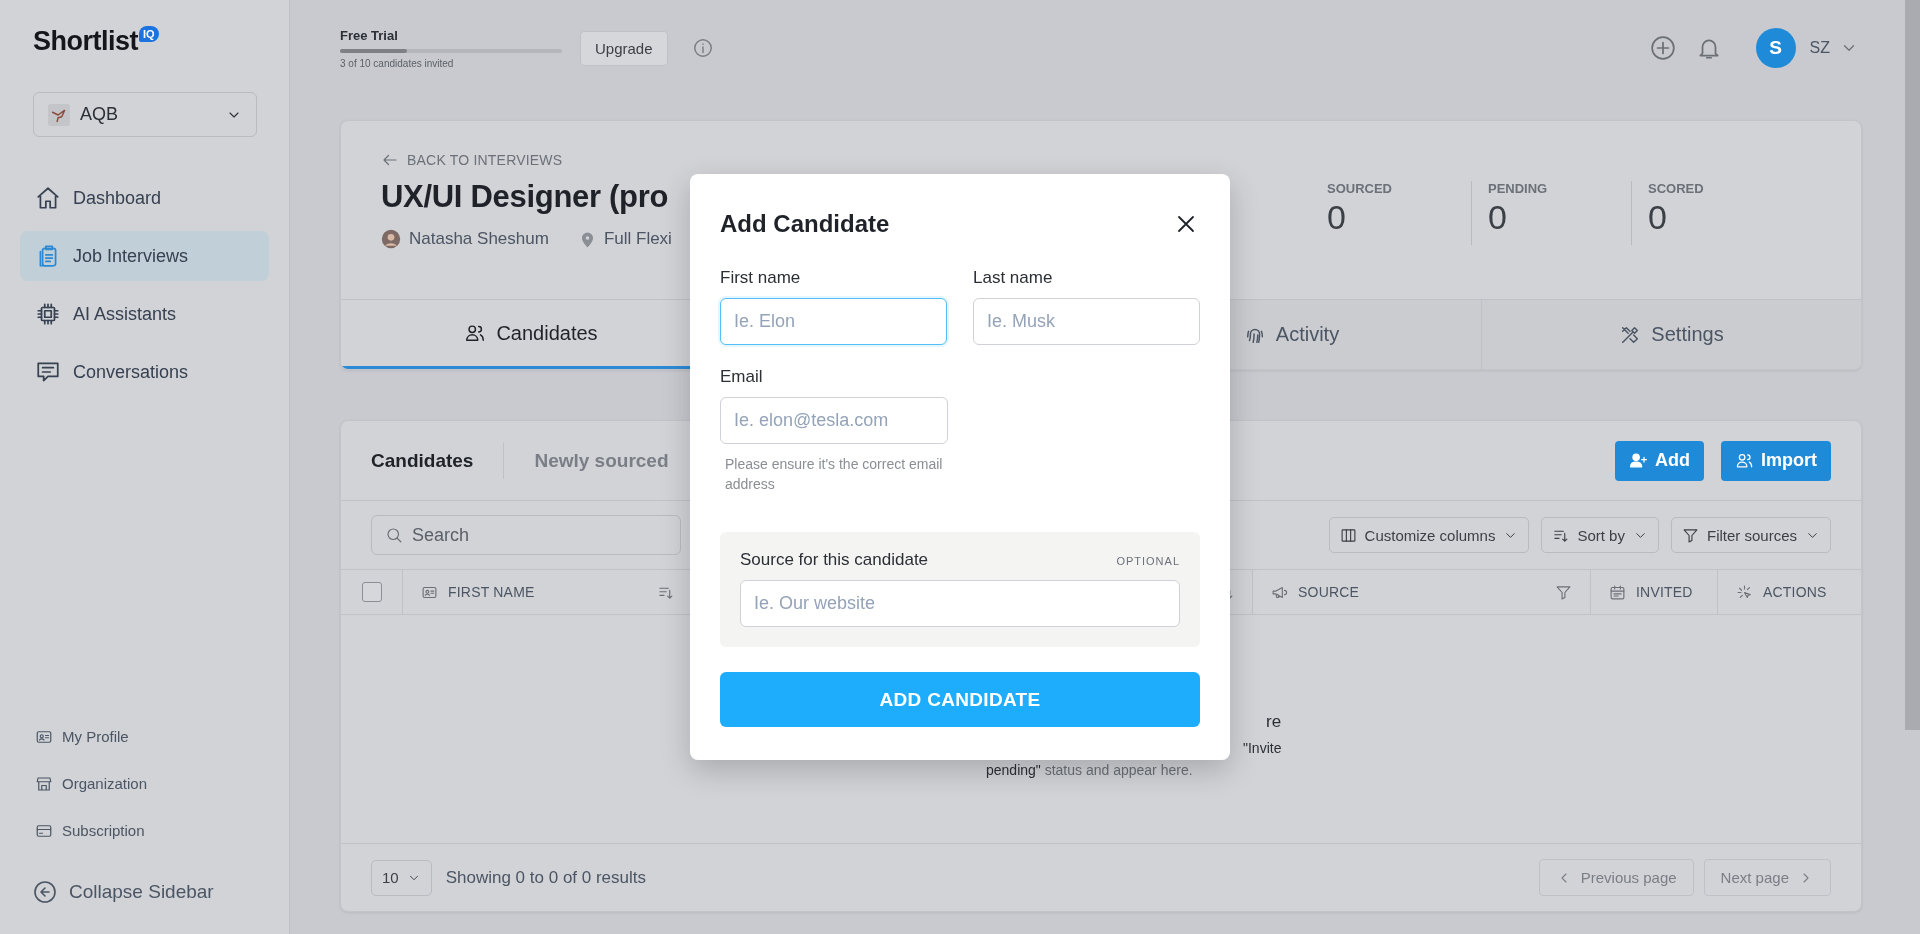 The width and height of the screenshot is (1920, 934). Describe the element at coordinates (1360, 188) in the screenshot. I see `stat-label: SOURCED` at that location.